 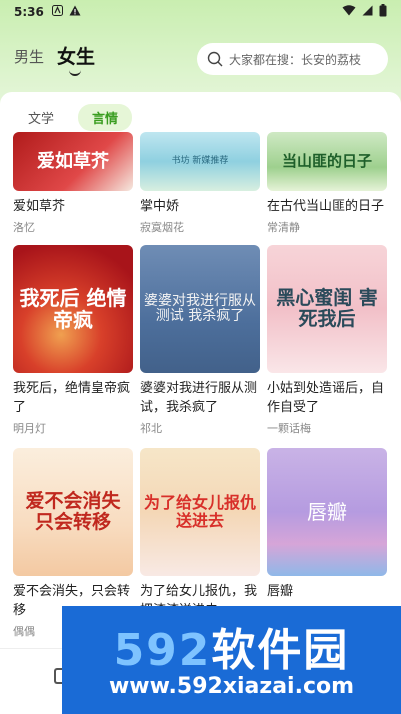 What do you see at coordinates (151, 428) in the screenshot?
I see `book-author: 祁北` at bounding box center [151, 428].